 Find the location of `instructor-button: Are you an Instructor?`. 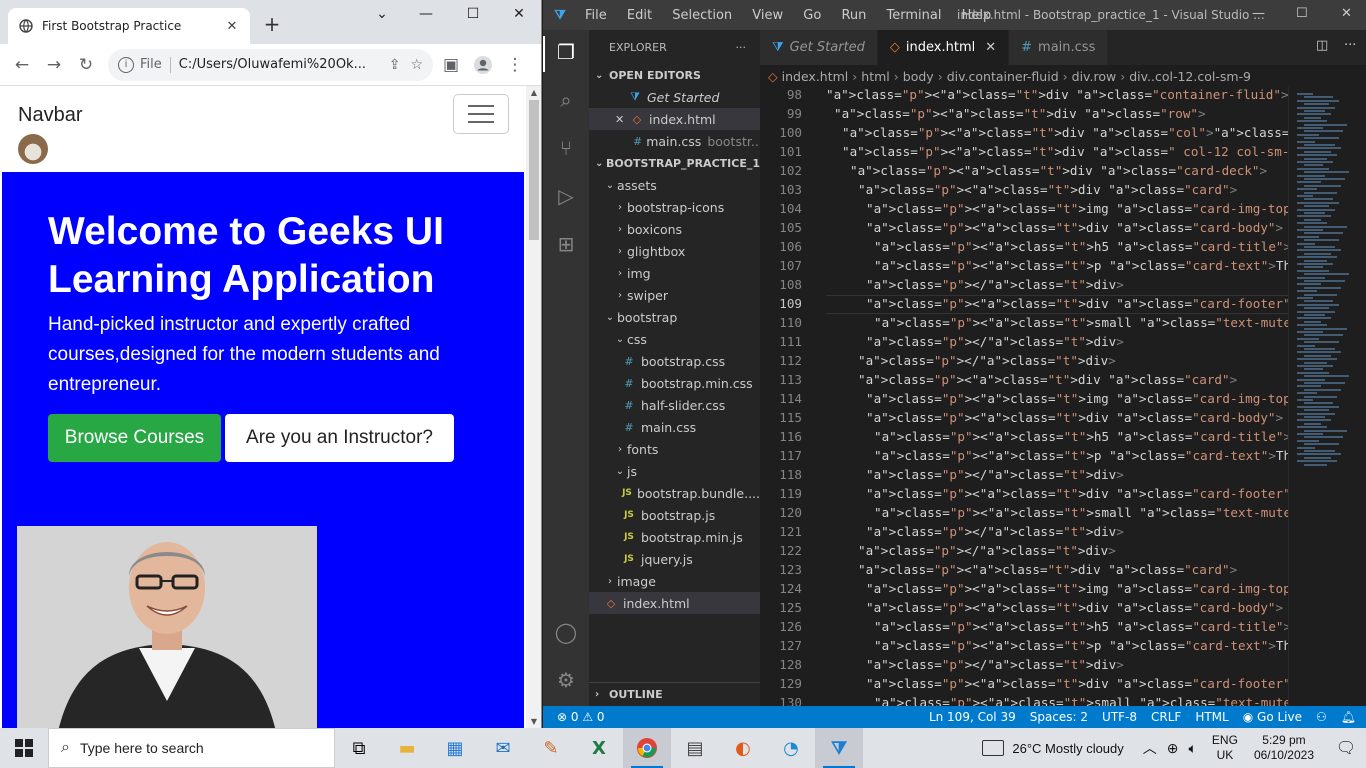

instructor-button: Are you an Instructor? is located at coordinates (339, 438).